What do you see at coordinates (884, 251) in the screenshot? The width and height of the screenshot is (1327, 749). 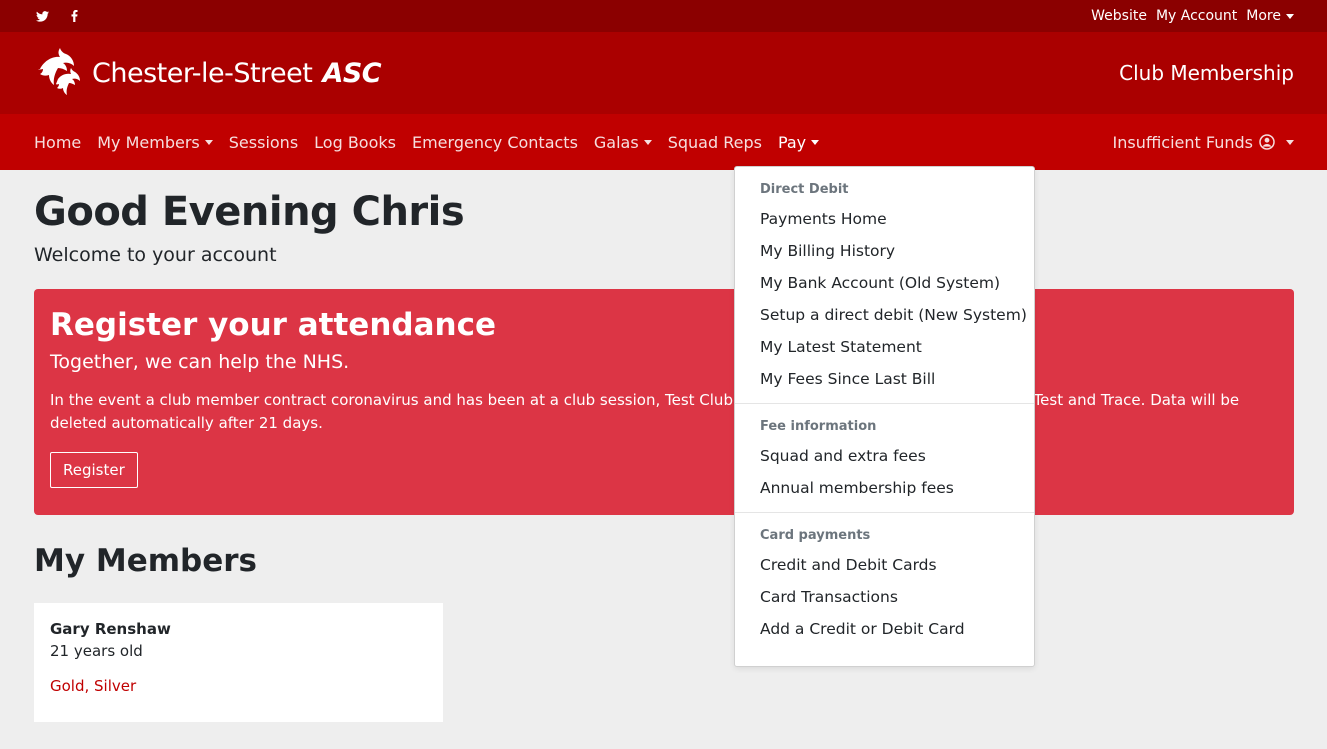 I see `menu-item-billing-history: My Billing History` at bounding box center [884, 251].